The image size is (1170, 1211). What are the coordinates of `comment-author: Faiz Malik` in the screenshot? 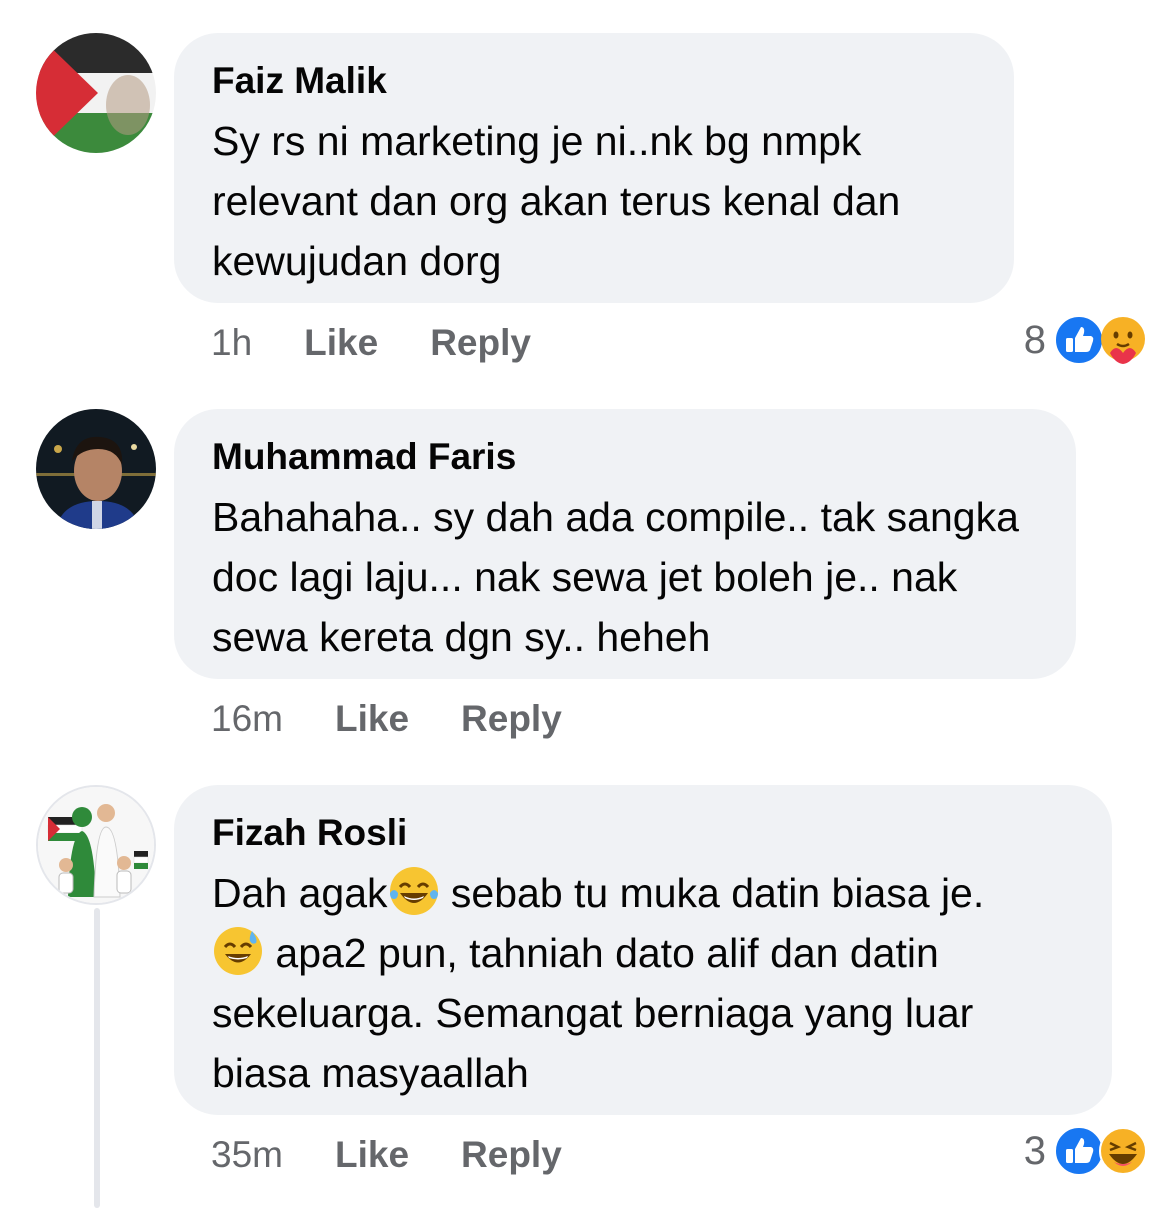 It's located at (594, 81).